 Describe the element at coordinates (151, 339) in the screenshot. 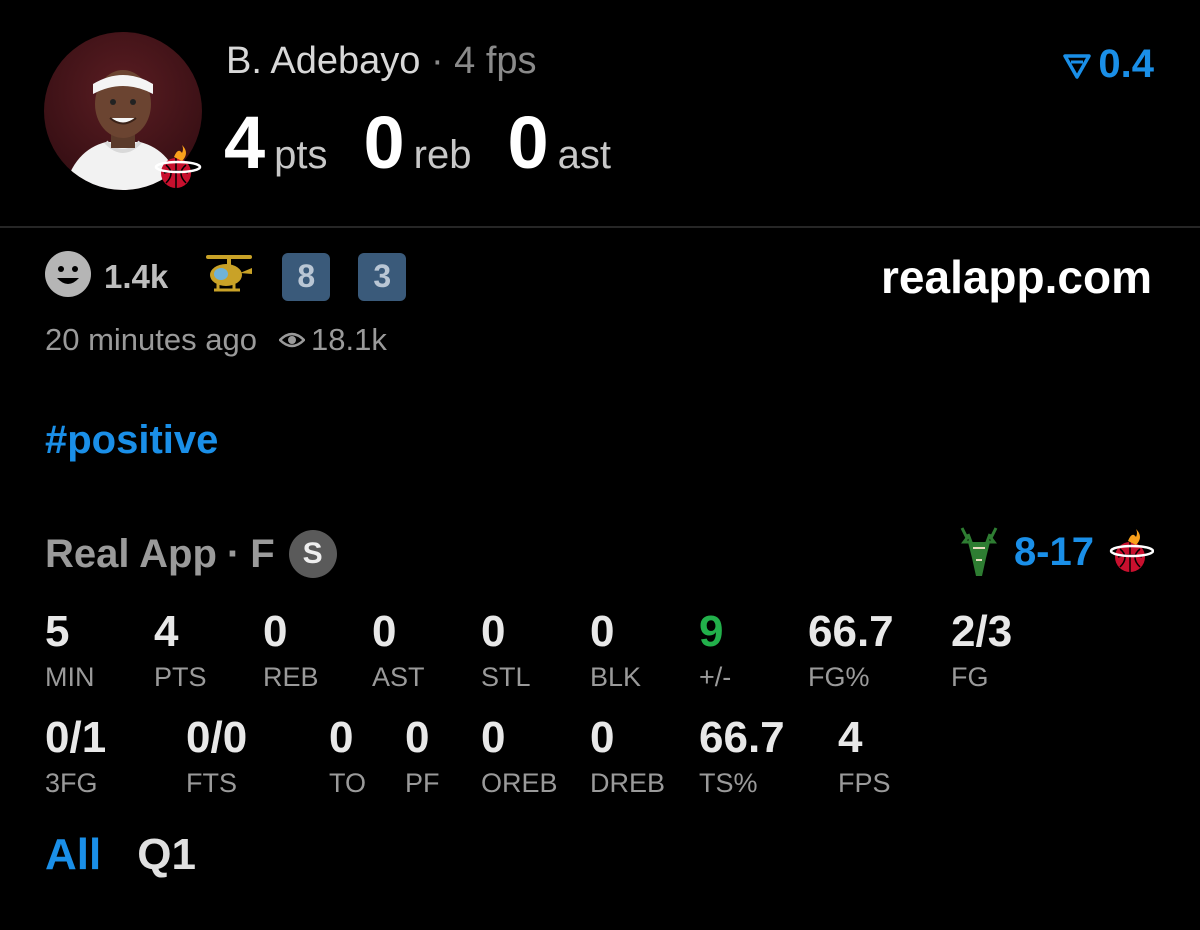

I see `time-ago: 20 minutes ago` at that location.